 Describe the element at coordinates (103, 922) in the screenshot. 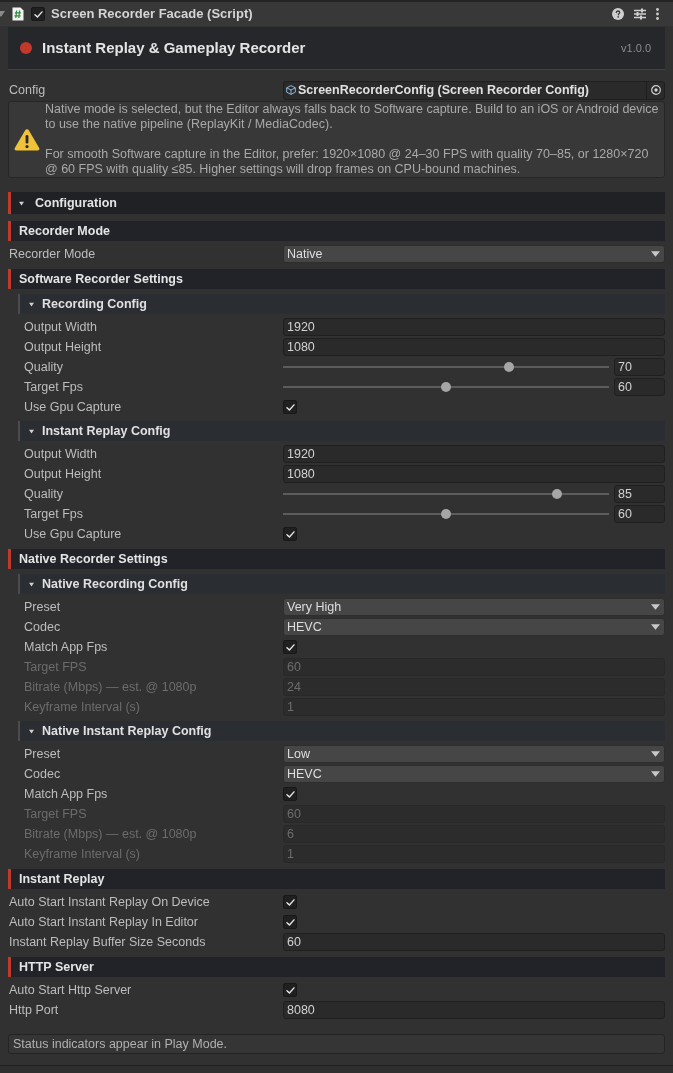

I see `field-label: Auto Start Instant Replay In Editor` at that location.